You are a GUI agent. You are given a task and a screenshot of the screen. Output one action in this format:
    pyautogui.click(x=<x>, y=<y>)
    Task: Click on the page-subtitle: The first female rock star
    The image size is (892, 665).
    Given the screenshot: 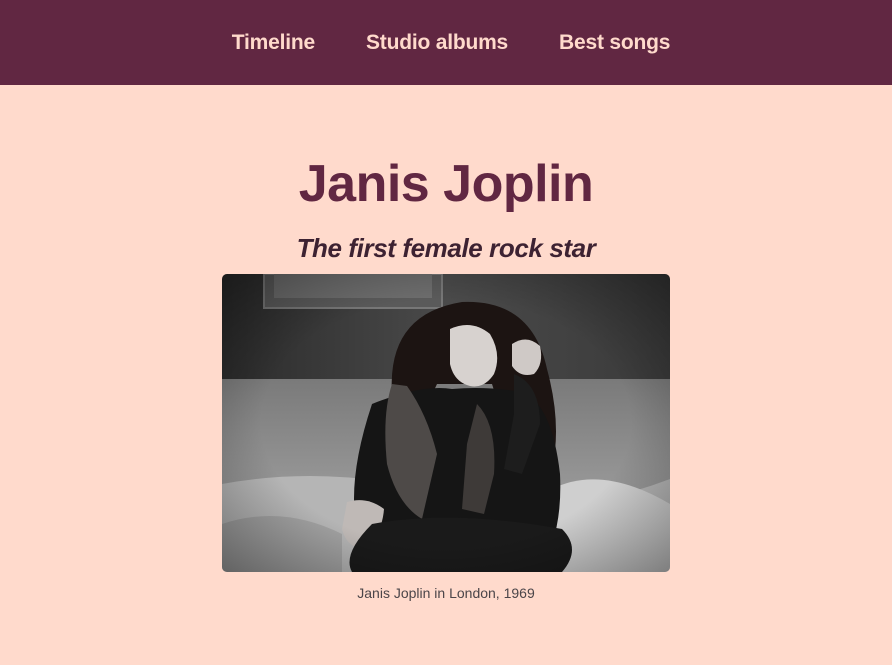 What is the action you would take?
    pyautogui.click(x=446, y=248)
    